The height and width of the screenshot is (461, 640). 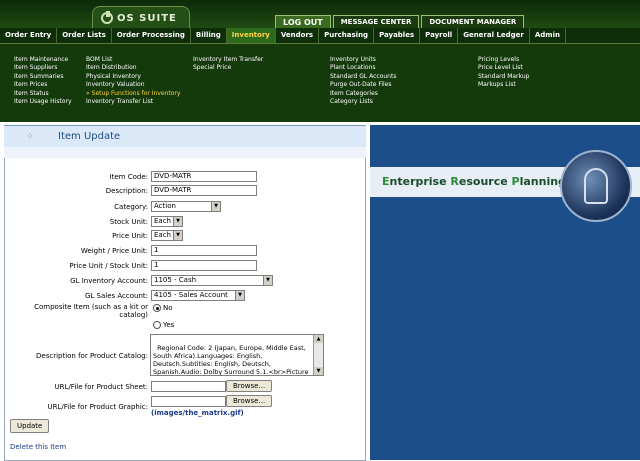 What do you see at coordinates (107, 17) in the screenshot?
I see `logo-icon` at bounding box center [107, 17].